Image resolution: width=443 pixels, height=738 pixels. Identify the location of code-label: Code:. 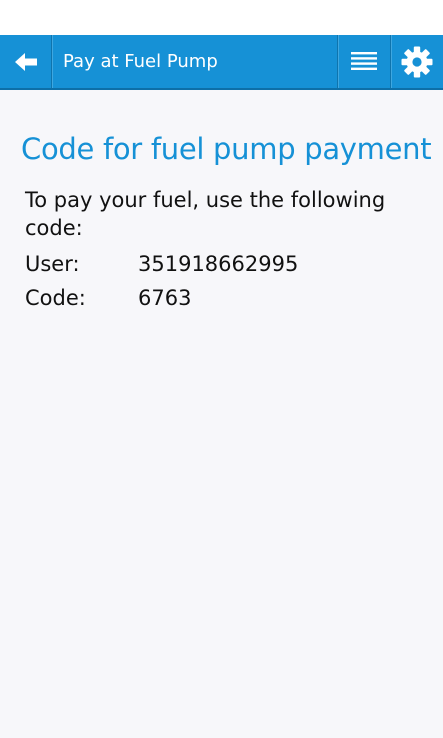
(55, 298).